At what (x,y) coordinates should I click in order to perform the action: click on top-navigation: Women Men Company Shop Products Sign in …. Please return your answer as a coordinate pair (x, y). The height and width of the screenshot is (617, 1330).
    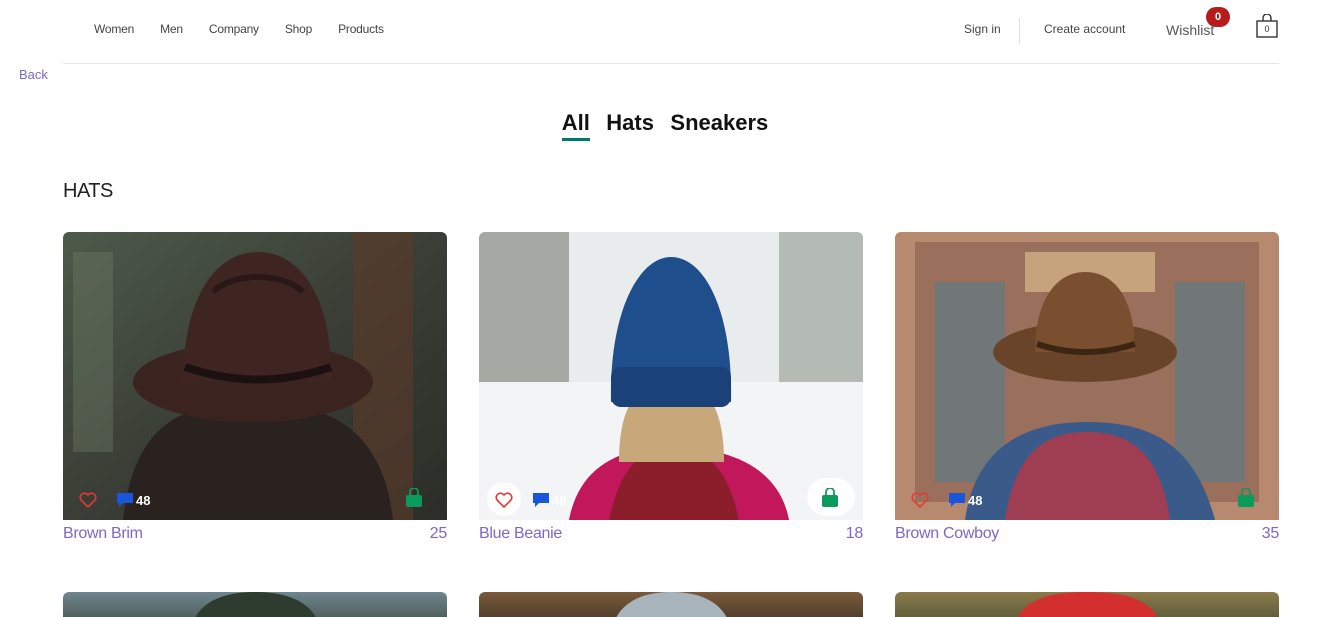
    Looking at the image, I should click on (671, 32).